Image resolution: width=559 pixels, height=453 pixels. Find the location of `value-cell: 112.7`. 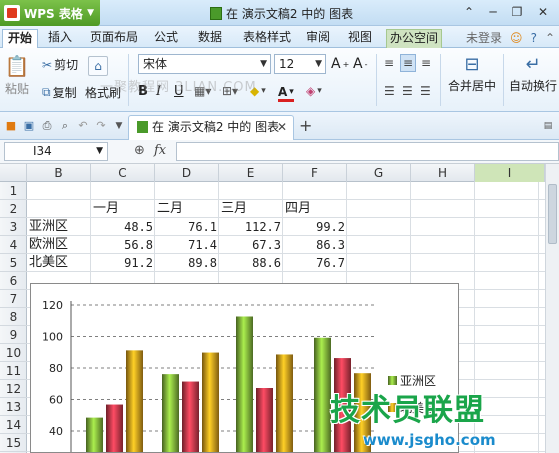

value-cell: 112.7 is located at coordinates (251, 227).